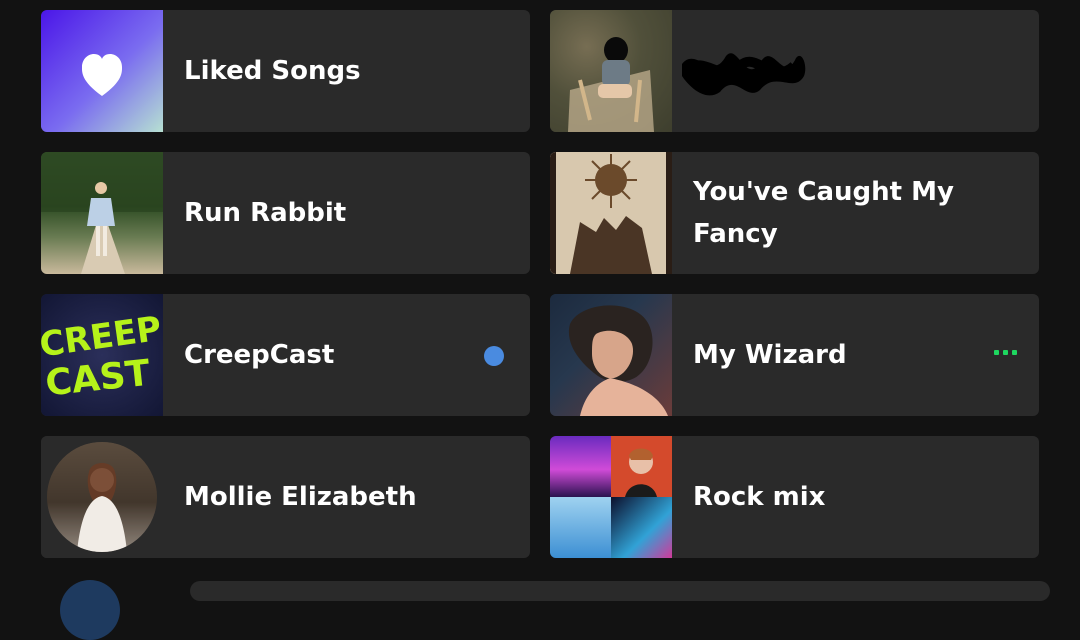 This screenshot has width=1080, height=640. I want to click on redaction-scribble, so click(744, 74).